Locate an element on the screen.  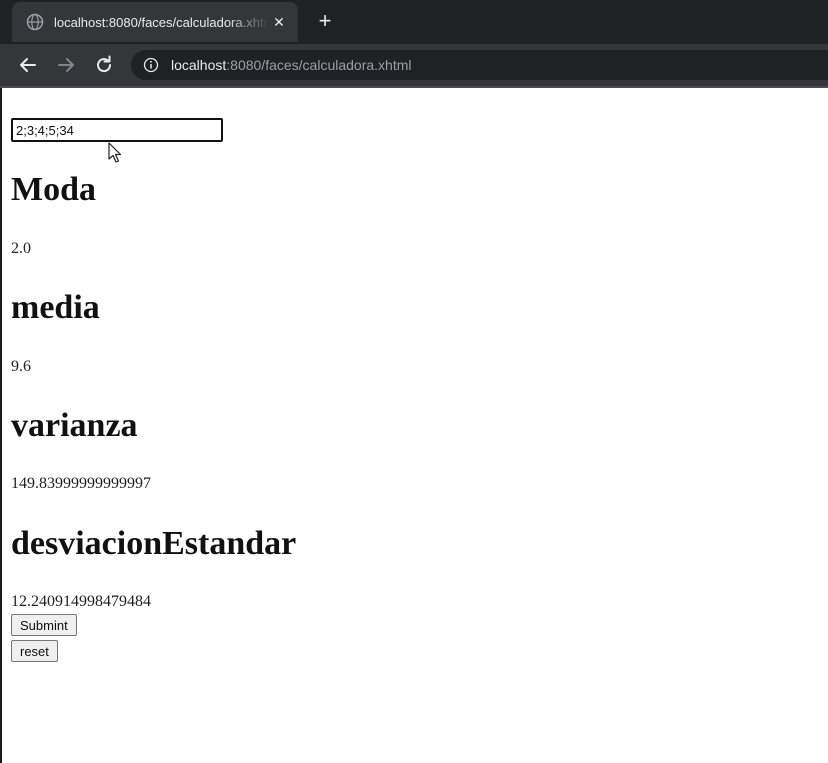
media-heading: media is located at coordinates (55, 307).